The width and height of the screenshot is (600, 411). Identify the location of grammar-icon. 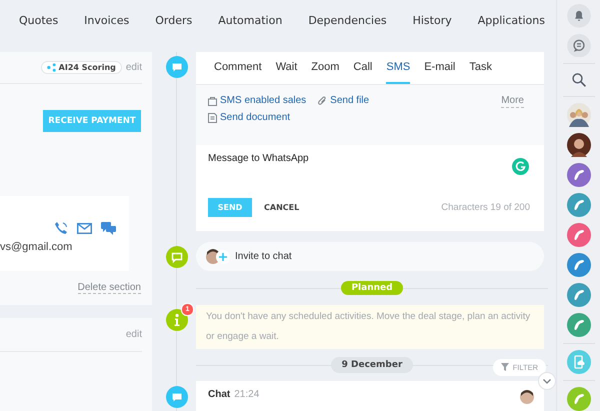
(520, 166).